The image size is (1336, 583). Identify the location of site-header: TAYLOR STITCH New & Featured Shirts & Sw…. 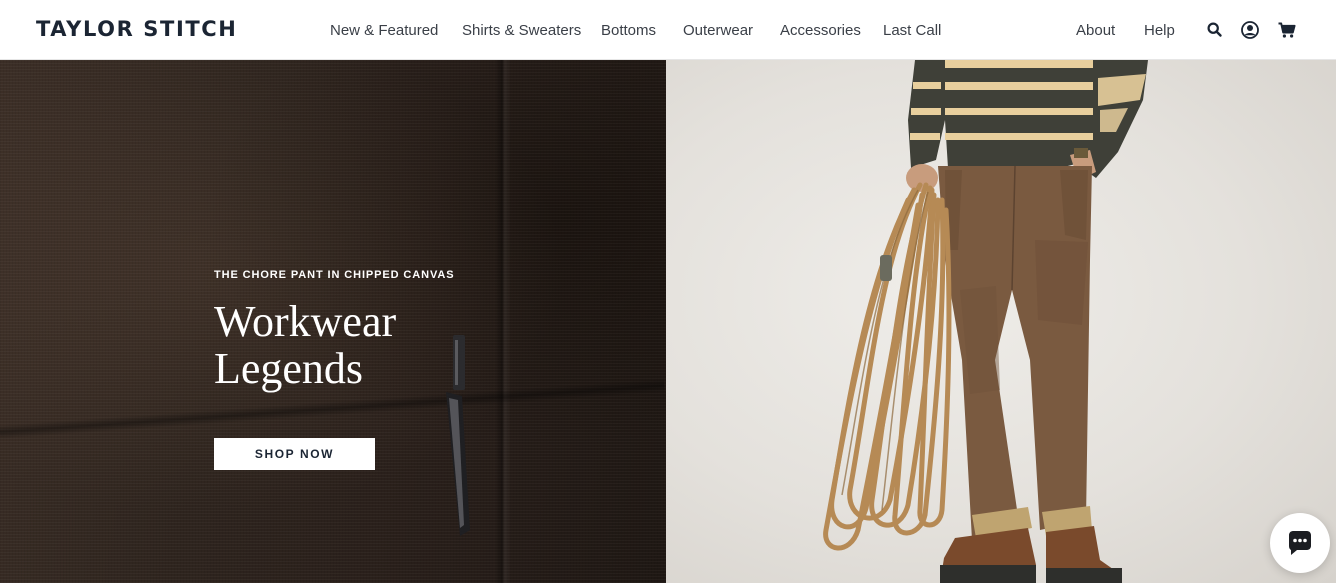
(668, 30).